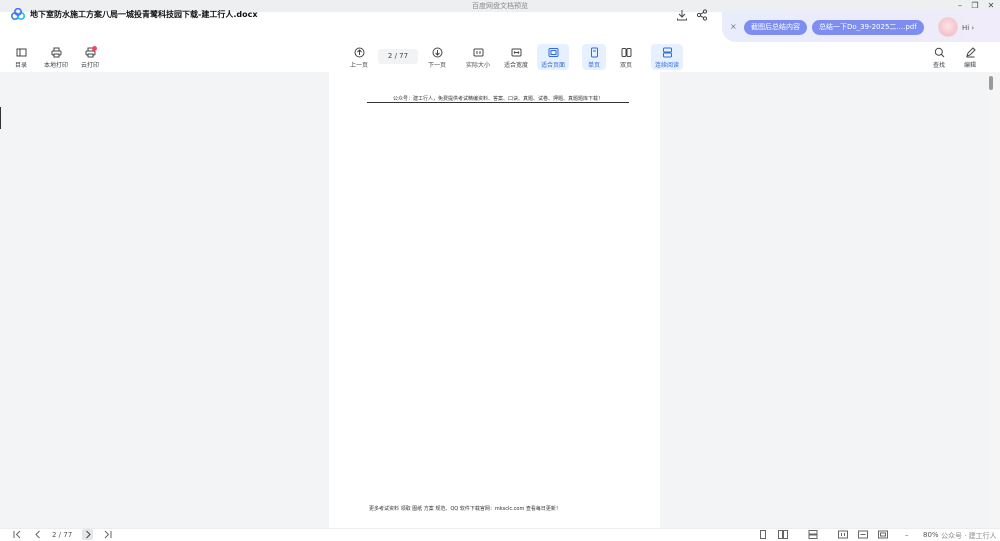 This screenshot has width=1000, height=541. Describe the element at coordinates (931, 535) in the screenshot. I see `zoom-level: 80%` at that location.